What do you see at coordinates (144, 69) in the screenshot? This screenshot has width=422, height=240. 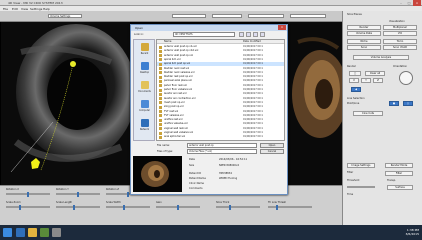 I see `place-desktop: Desktop` at bounding box center [144, 69].